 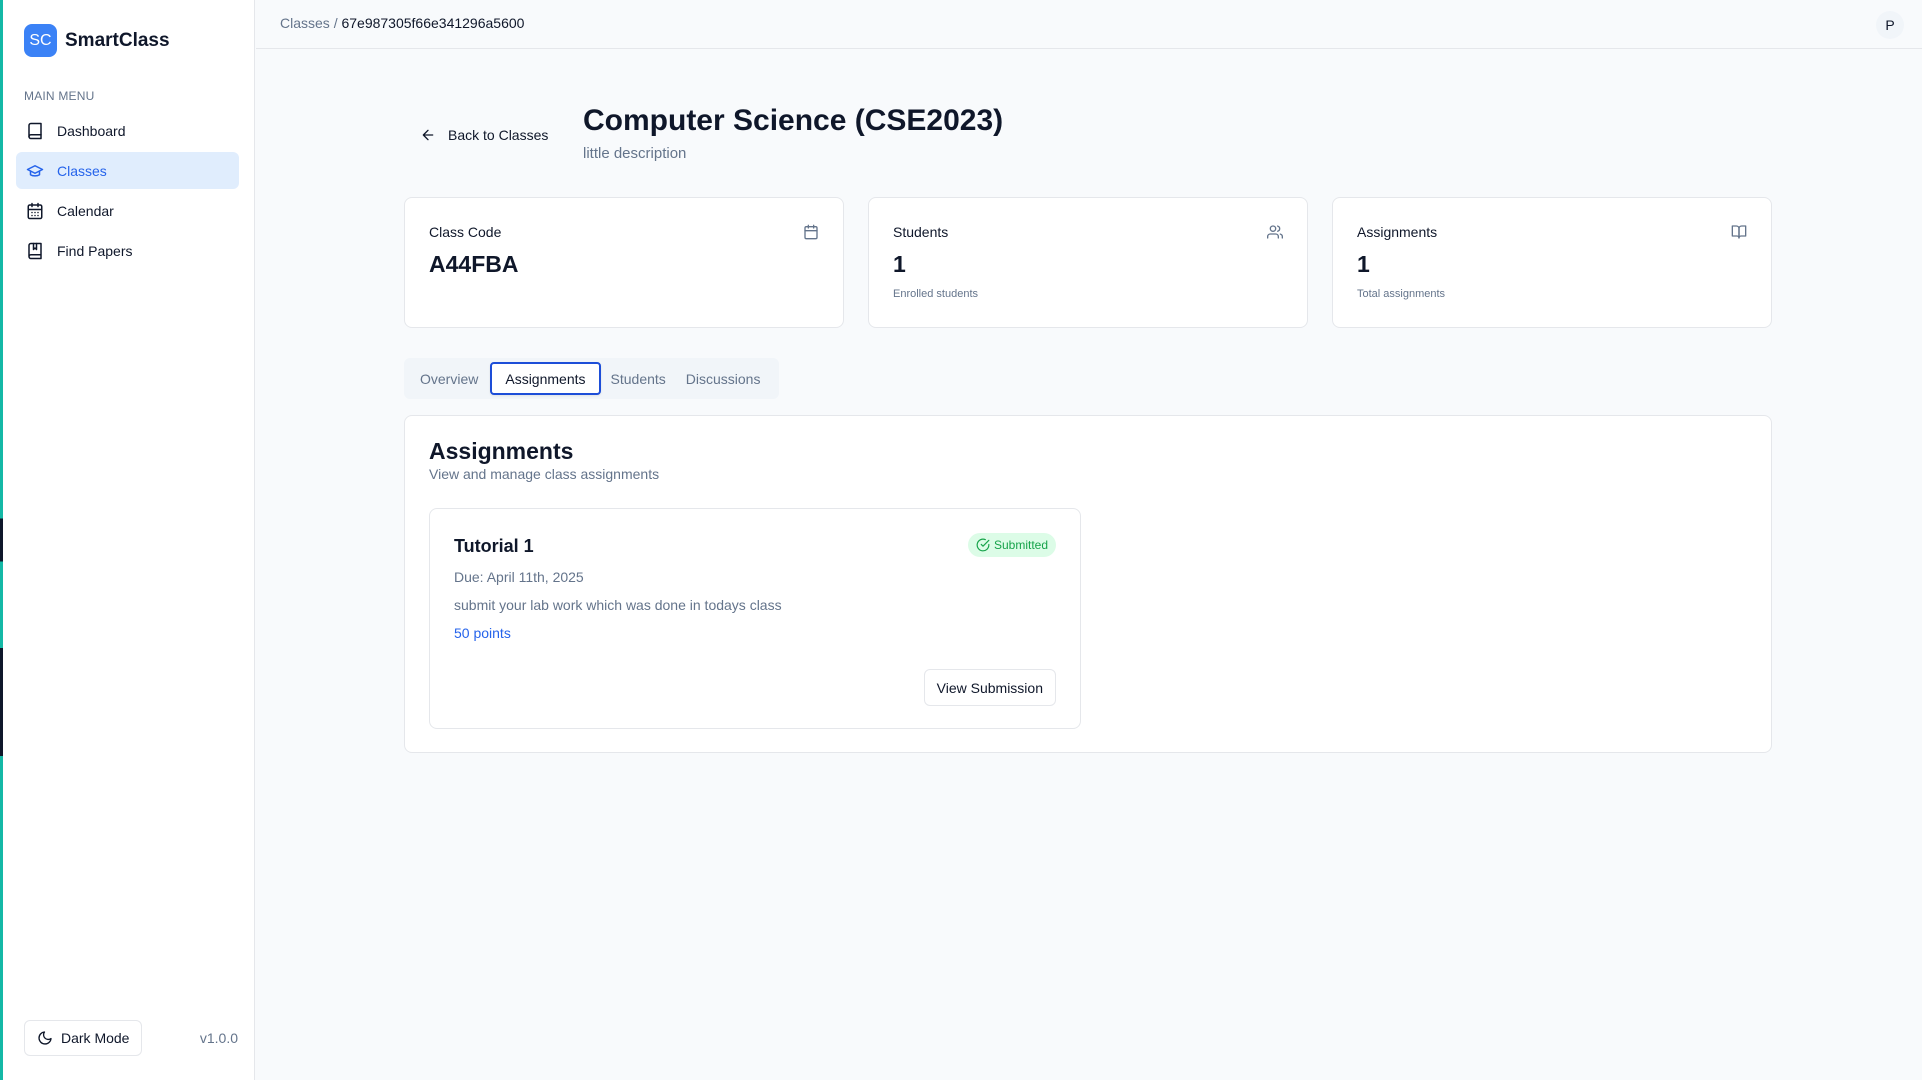 What do you see at coordinates (624, 262) in the screenshot?
I see `stat-card-class-code: Class Code A44FBA` at bounding box center [624, 262].